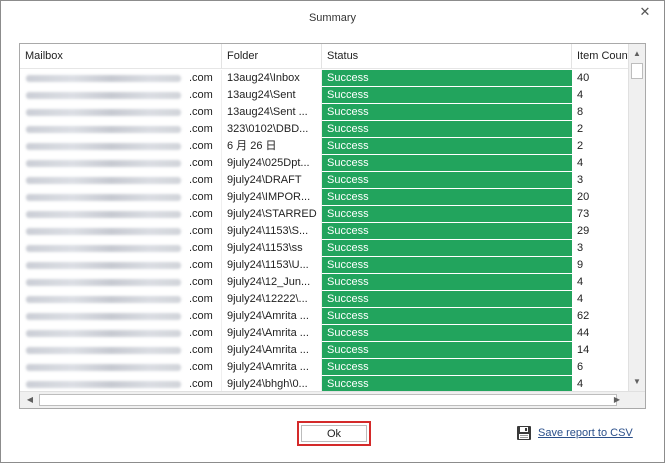  I want to click on save-disk-icon, so click(524, 433).